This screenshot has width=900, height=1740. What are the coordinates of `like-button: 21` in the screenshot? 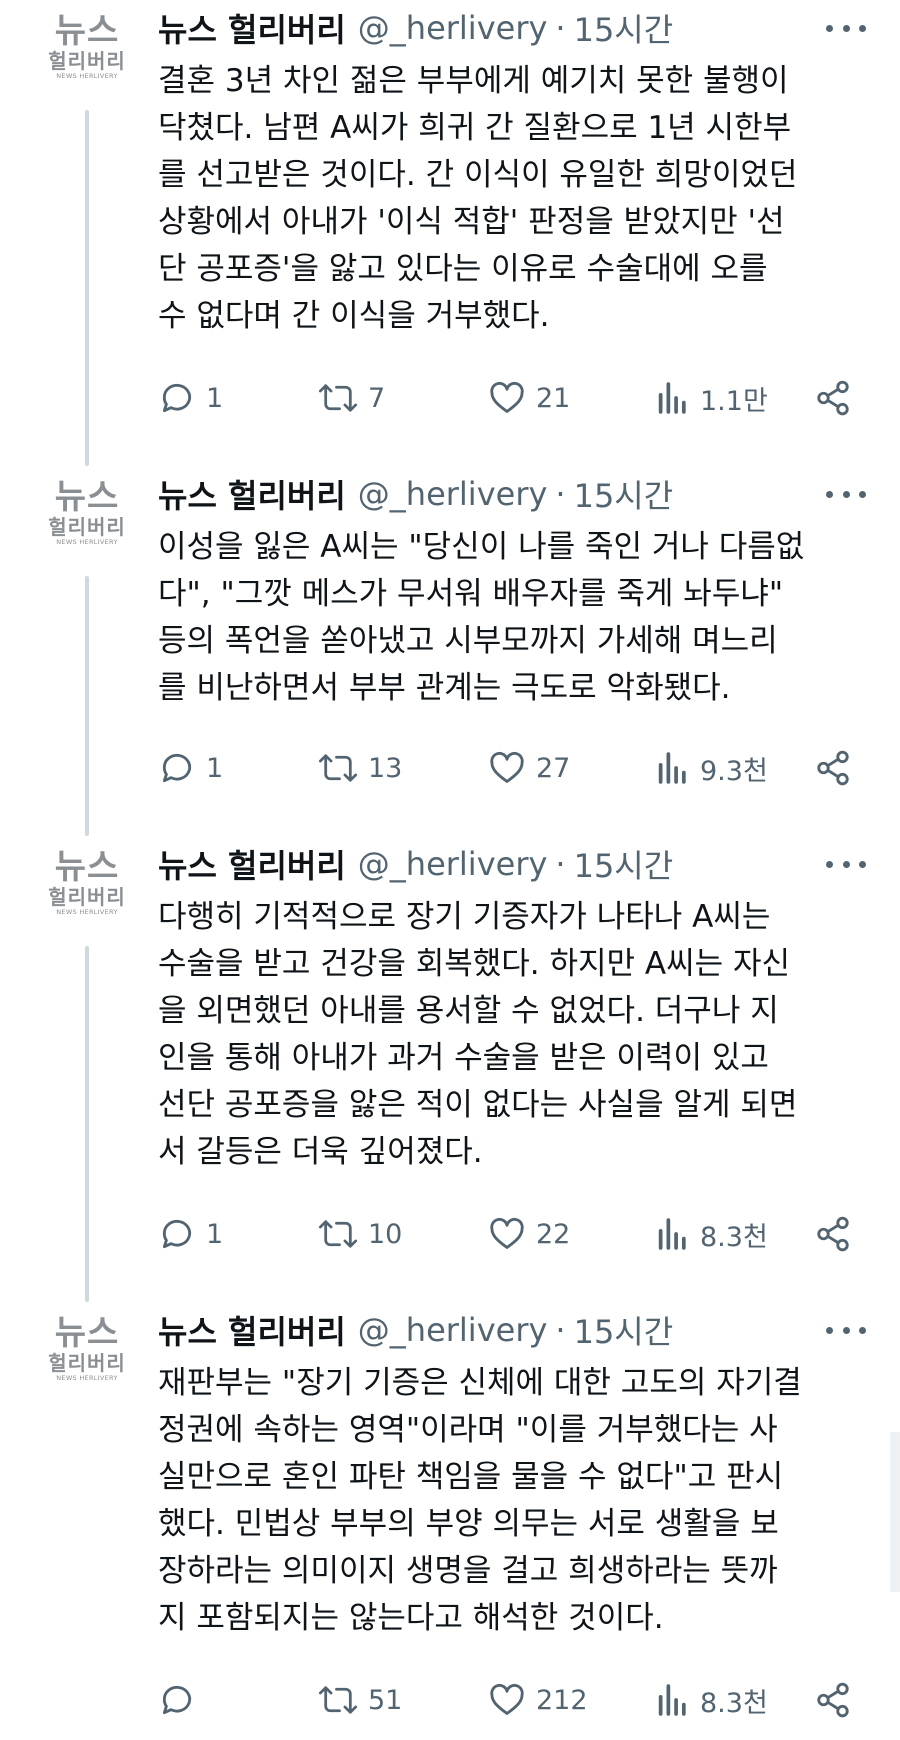 It's located at (529, 398).